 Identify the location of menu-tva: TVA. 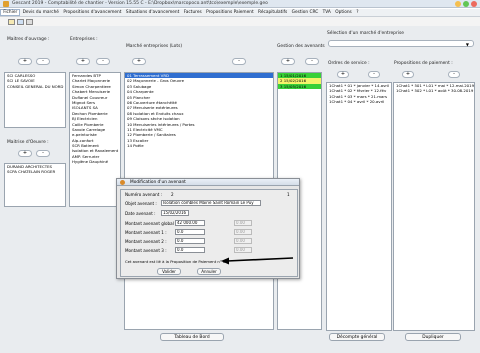
(326, 12).